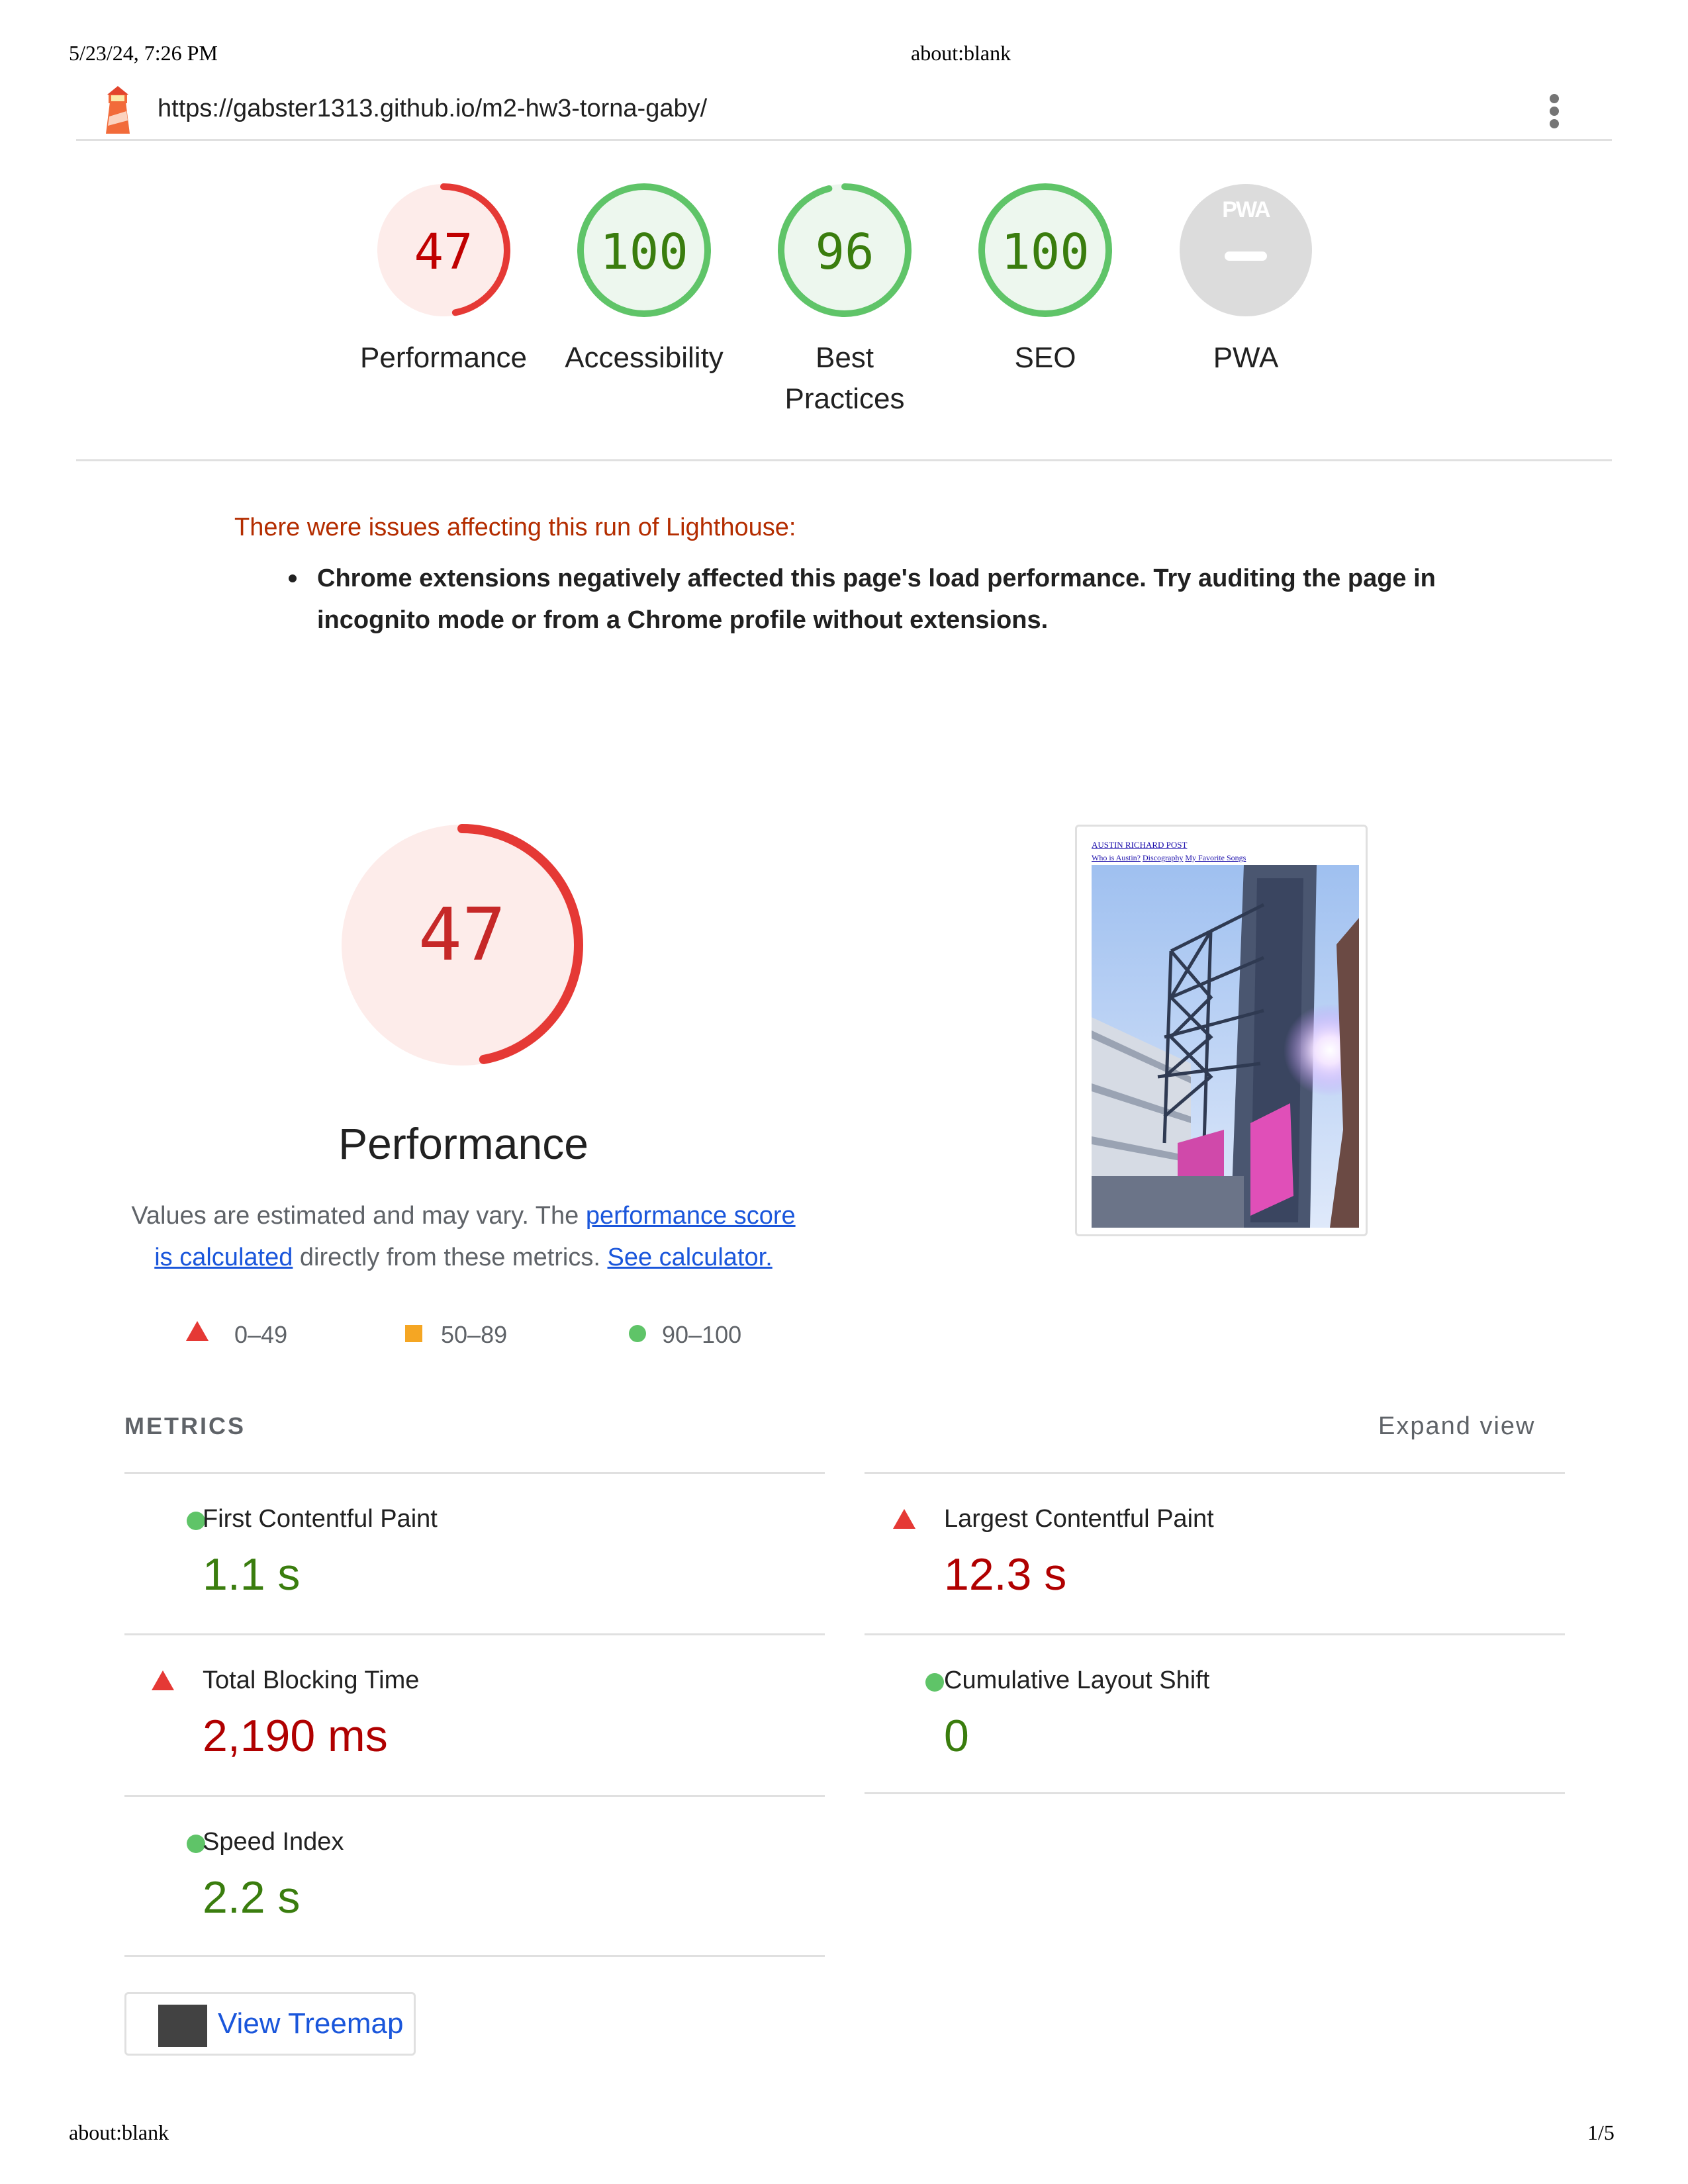 The height and width of the screenshot is (2184, 1688). I want to click on screenshot-nav-2: Discography, so click(1163, 857).